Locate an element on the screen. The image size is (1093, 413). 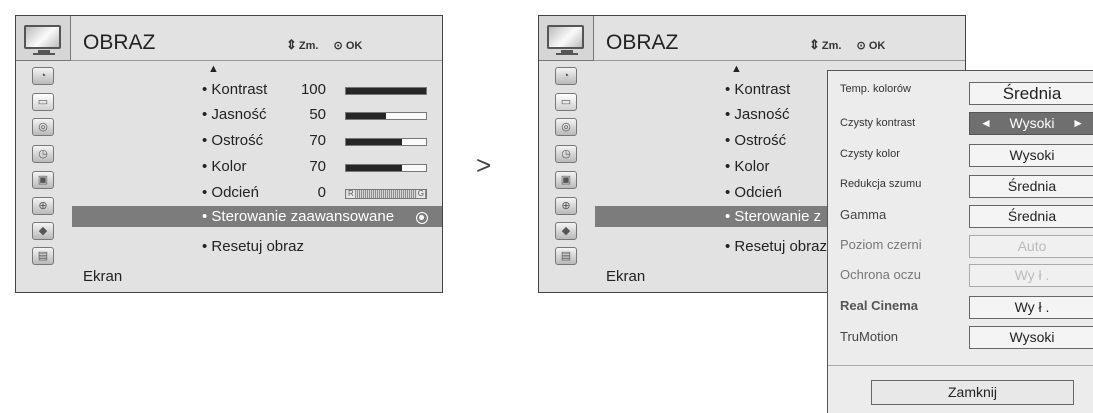
label-czysty-kontrast: Czysty kontrast is located at coordinates (878, 123).